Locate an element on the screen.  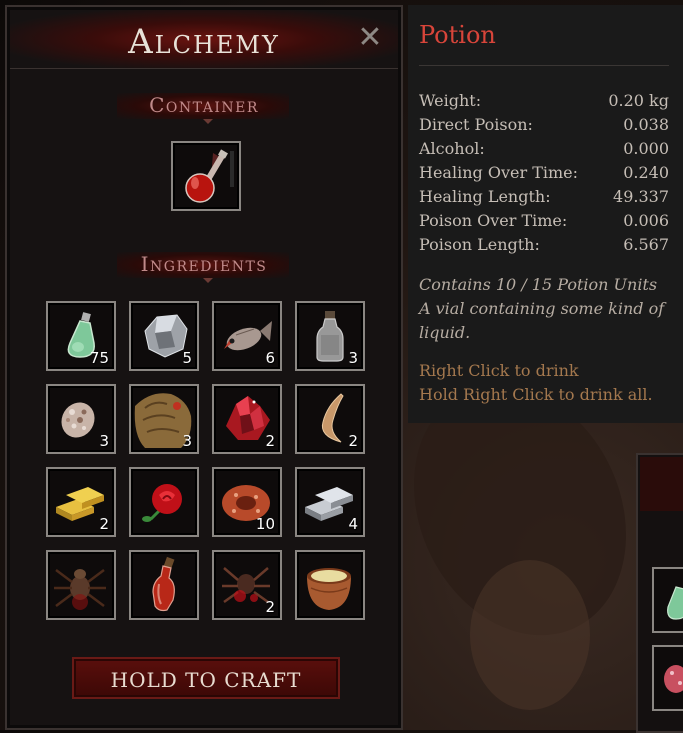
stat-value: 0.20 kg is located at coordinates (638, 100).